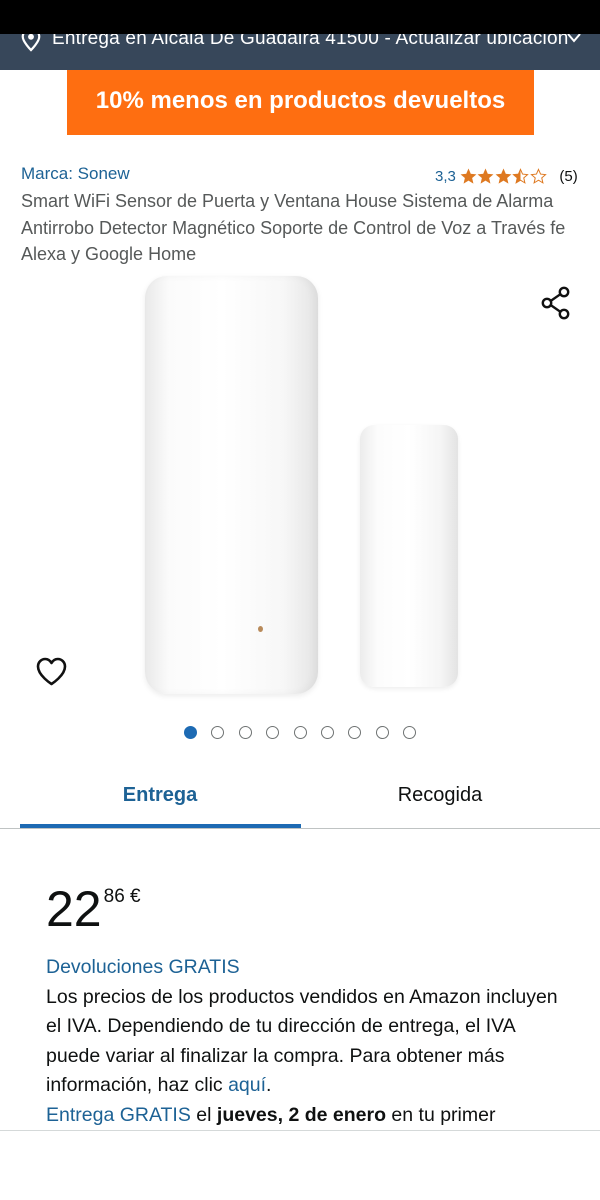 The height and width of the screenshot is (1200, 600). Describe the element at coordinates (300, 17) in the screenshot. I see `status-bar` at that location.